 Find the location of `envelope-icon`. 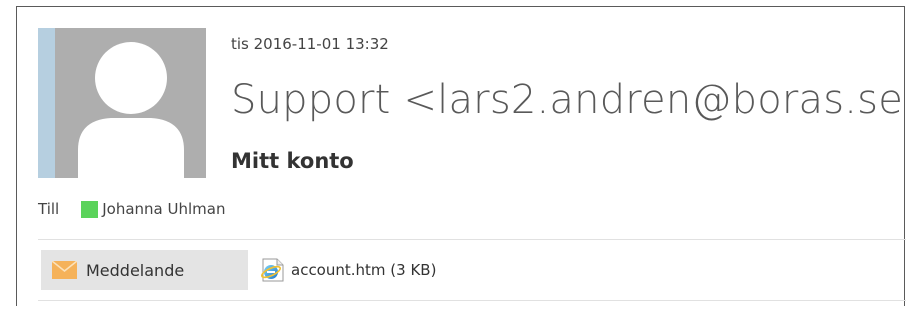

envelope-icon is located at coordinates (64, 270).